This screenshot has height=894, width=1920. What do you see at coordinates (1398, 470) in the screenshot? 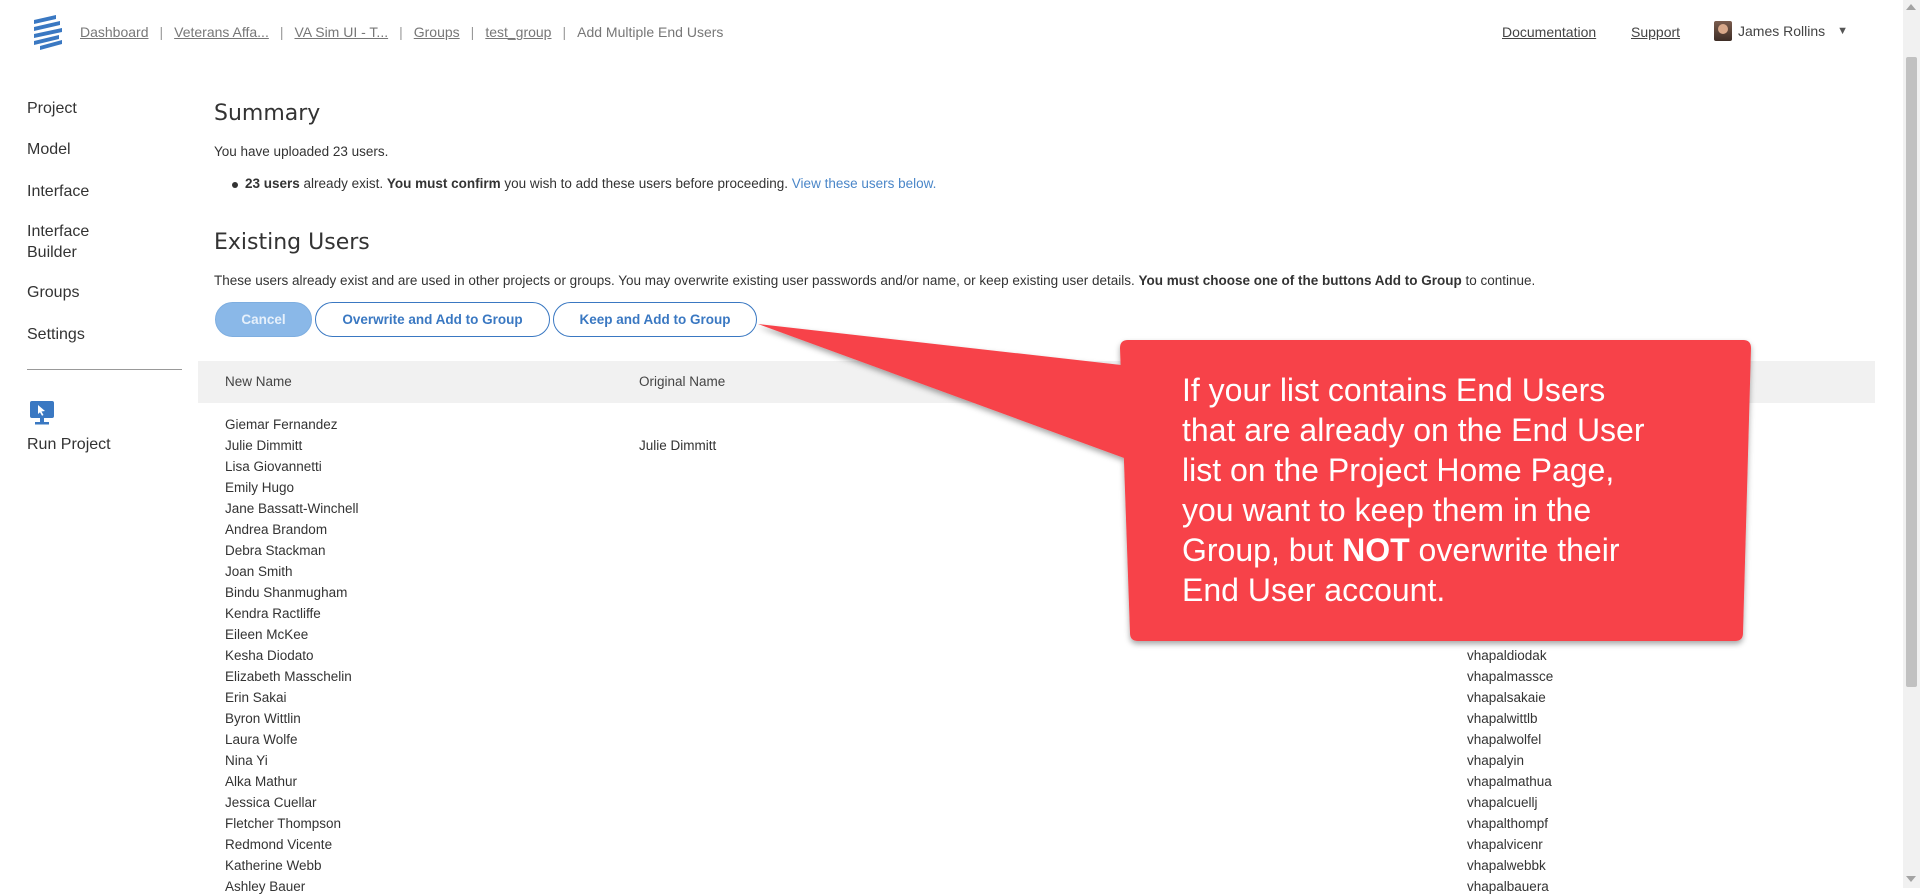
I see `callout-line: list on the Project Home Page,` at bounding box center [1398, 470].